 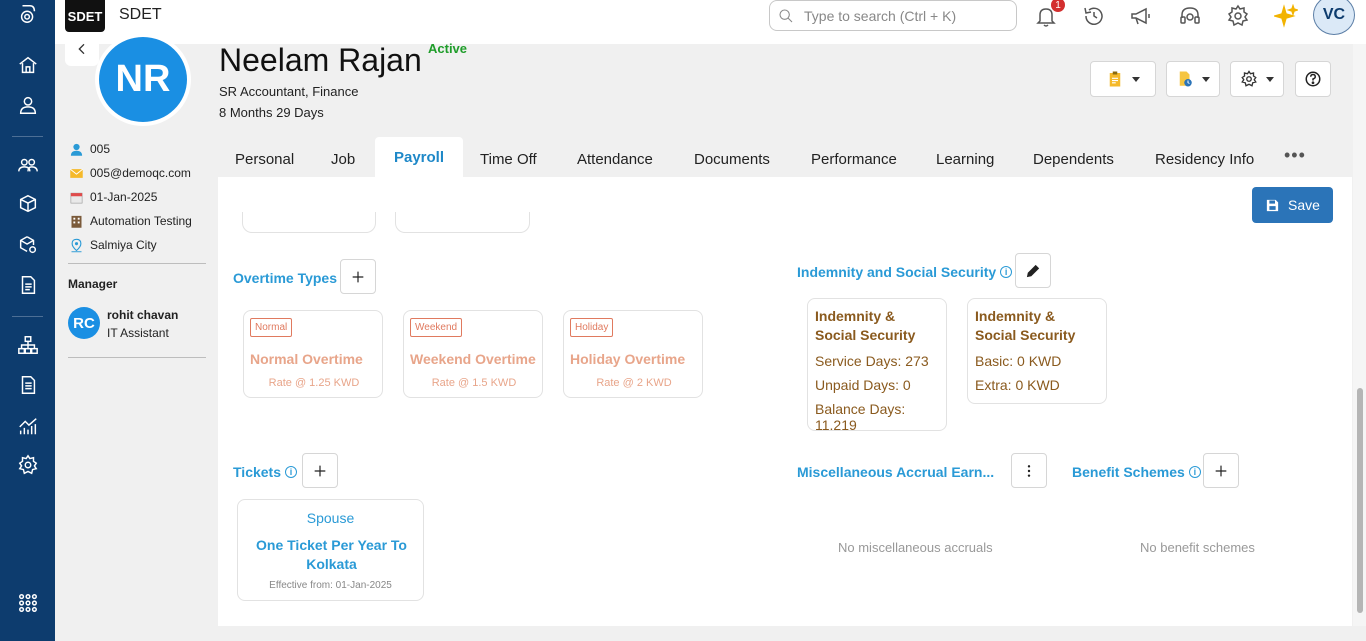 I want to click on save-icon, so click(x=1272, y=205).